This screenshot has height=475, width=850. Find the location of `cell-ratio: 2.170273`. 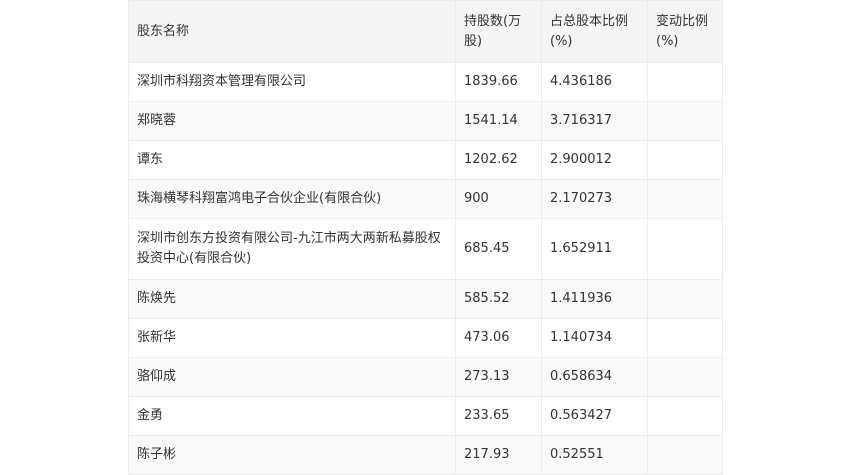

cell-ratio: 2.170273 is located at coordinates (594, 199).